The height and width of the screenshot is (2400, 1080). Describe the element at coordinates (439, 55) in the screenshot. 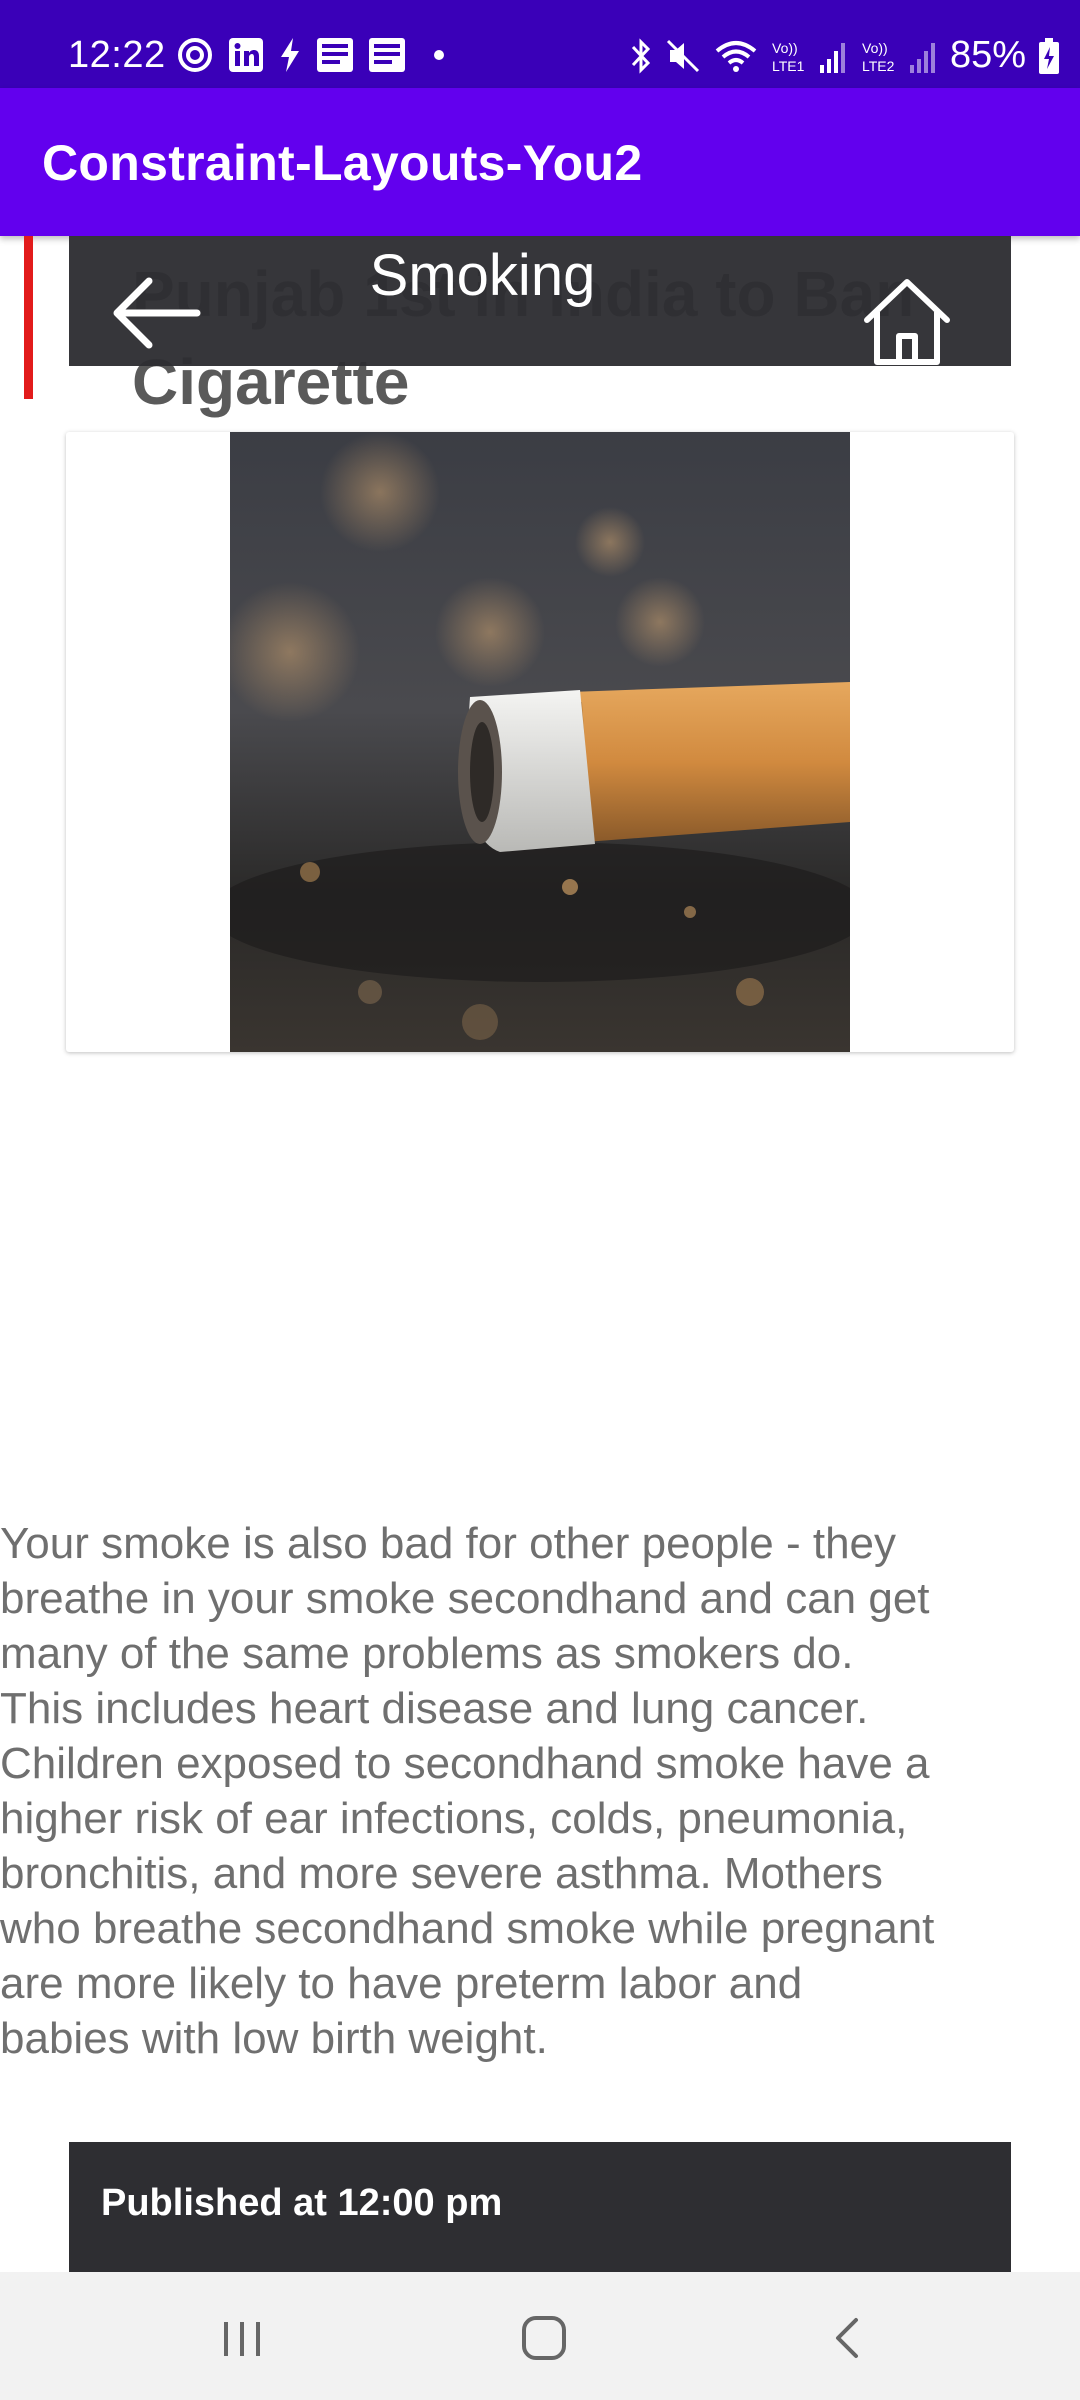

I see `dot-icon` at that location.